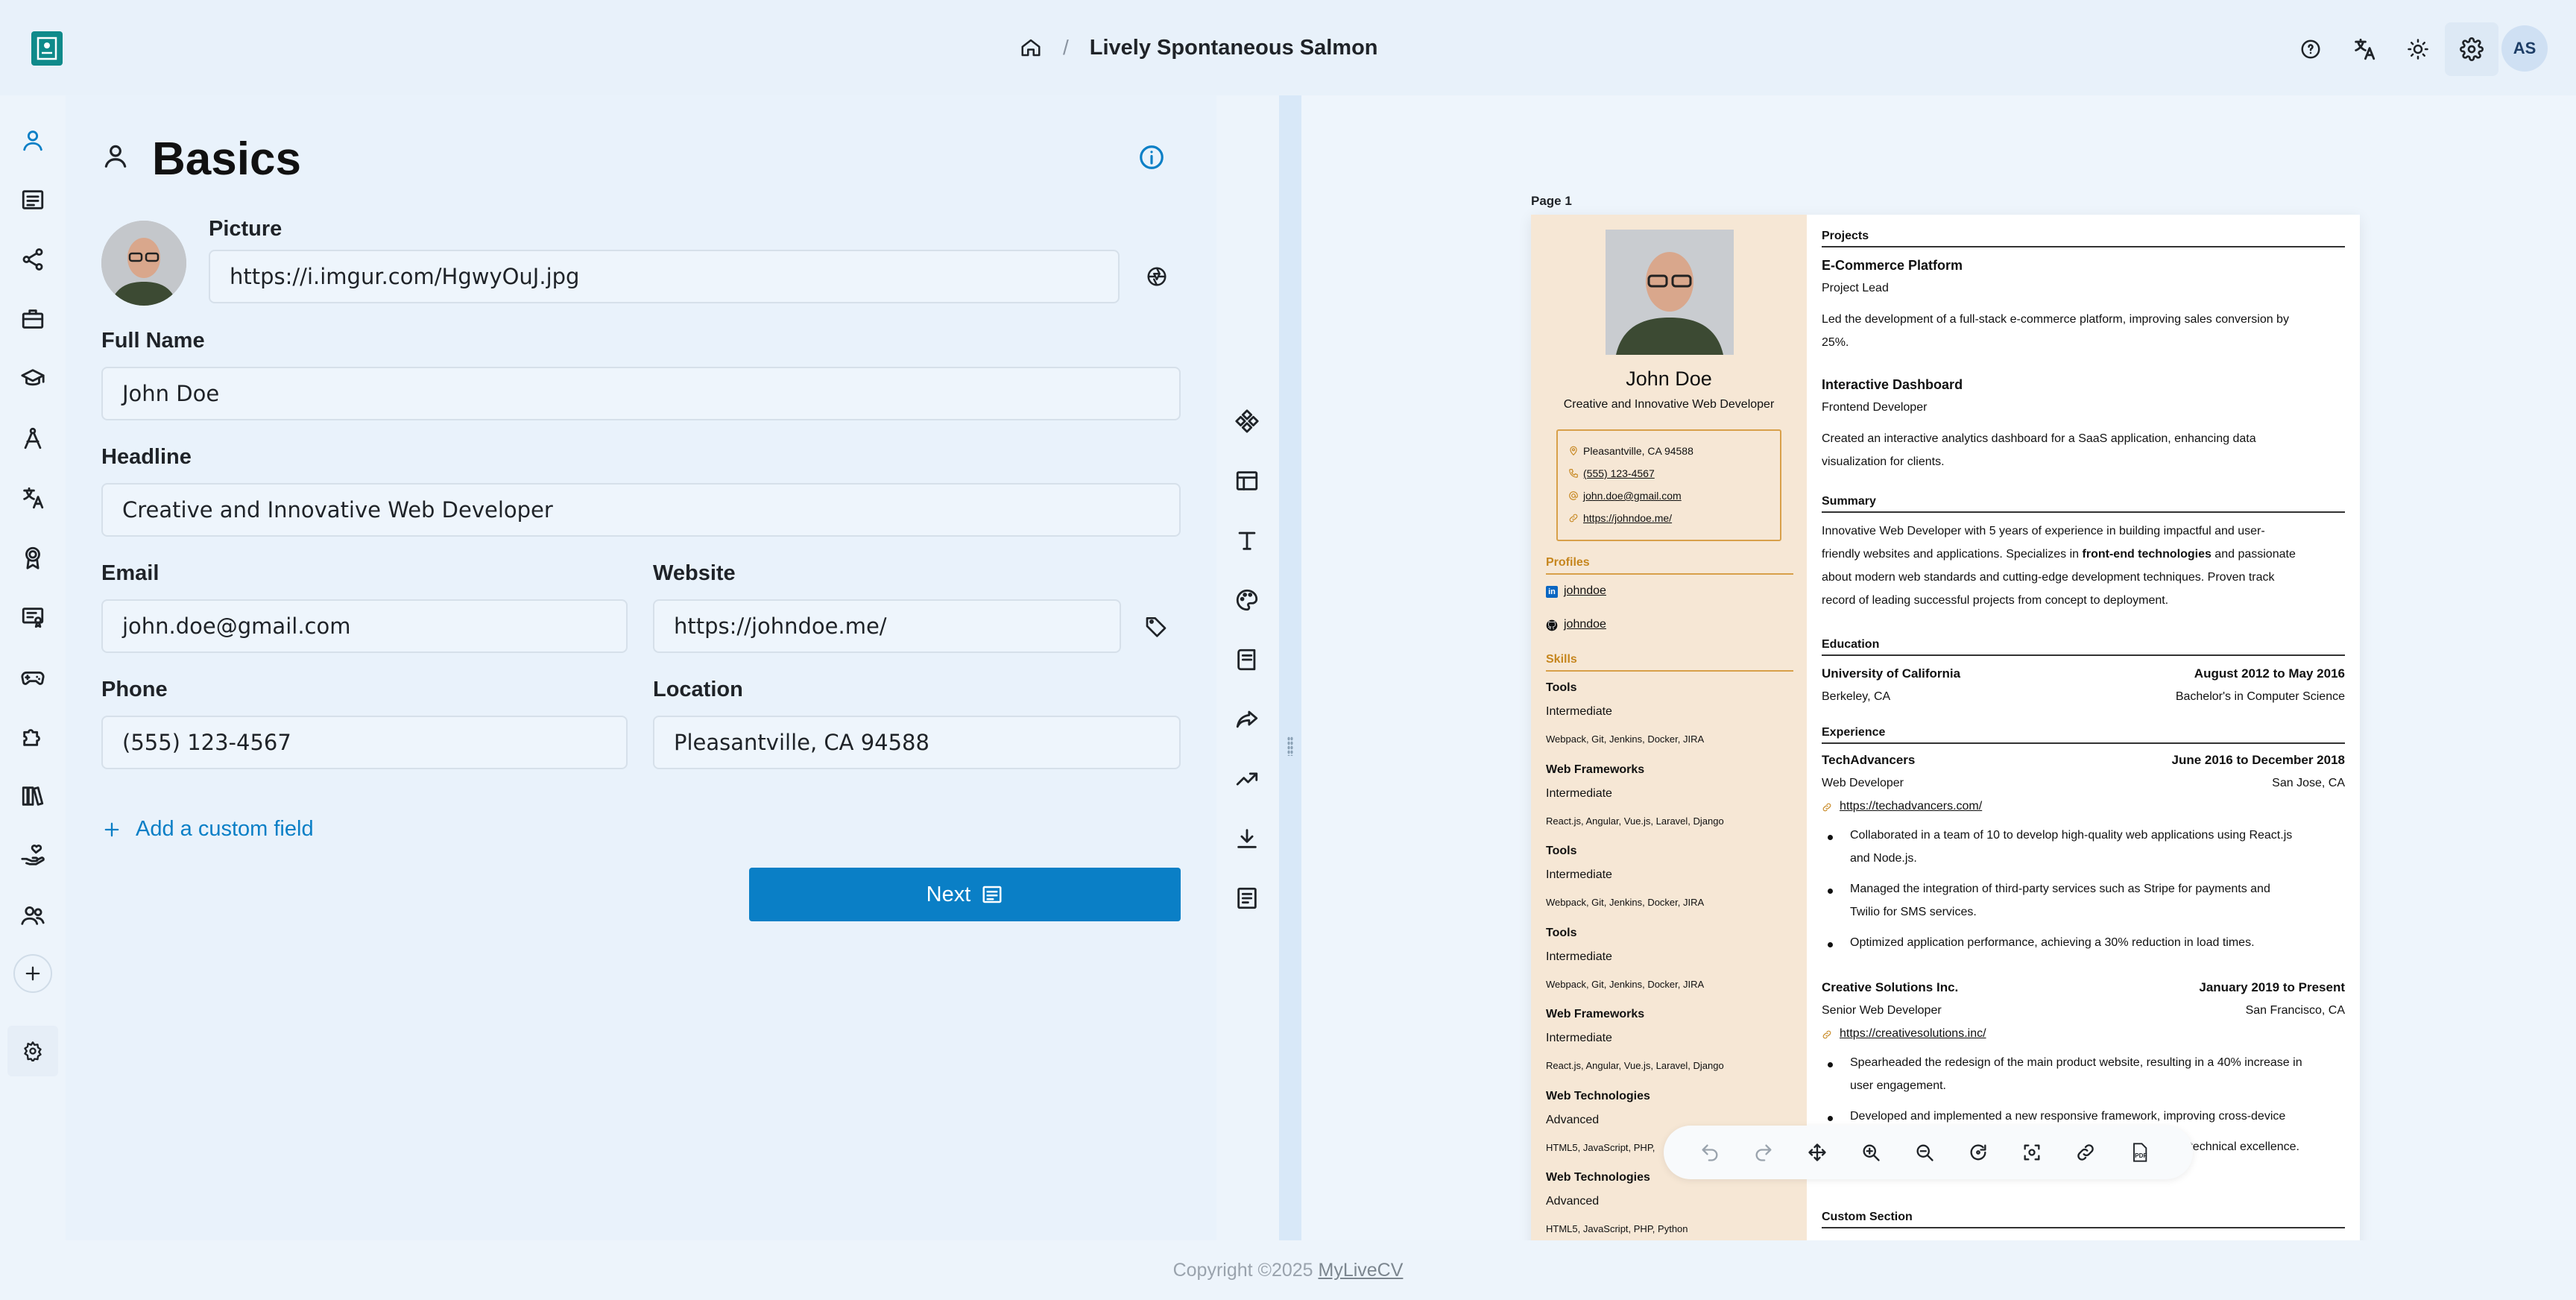  I want to click on sidebar-item-volunteering, so click(33, 856).